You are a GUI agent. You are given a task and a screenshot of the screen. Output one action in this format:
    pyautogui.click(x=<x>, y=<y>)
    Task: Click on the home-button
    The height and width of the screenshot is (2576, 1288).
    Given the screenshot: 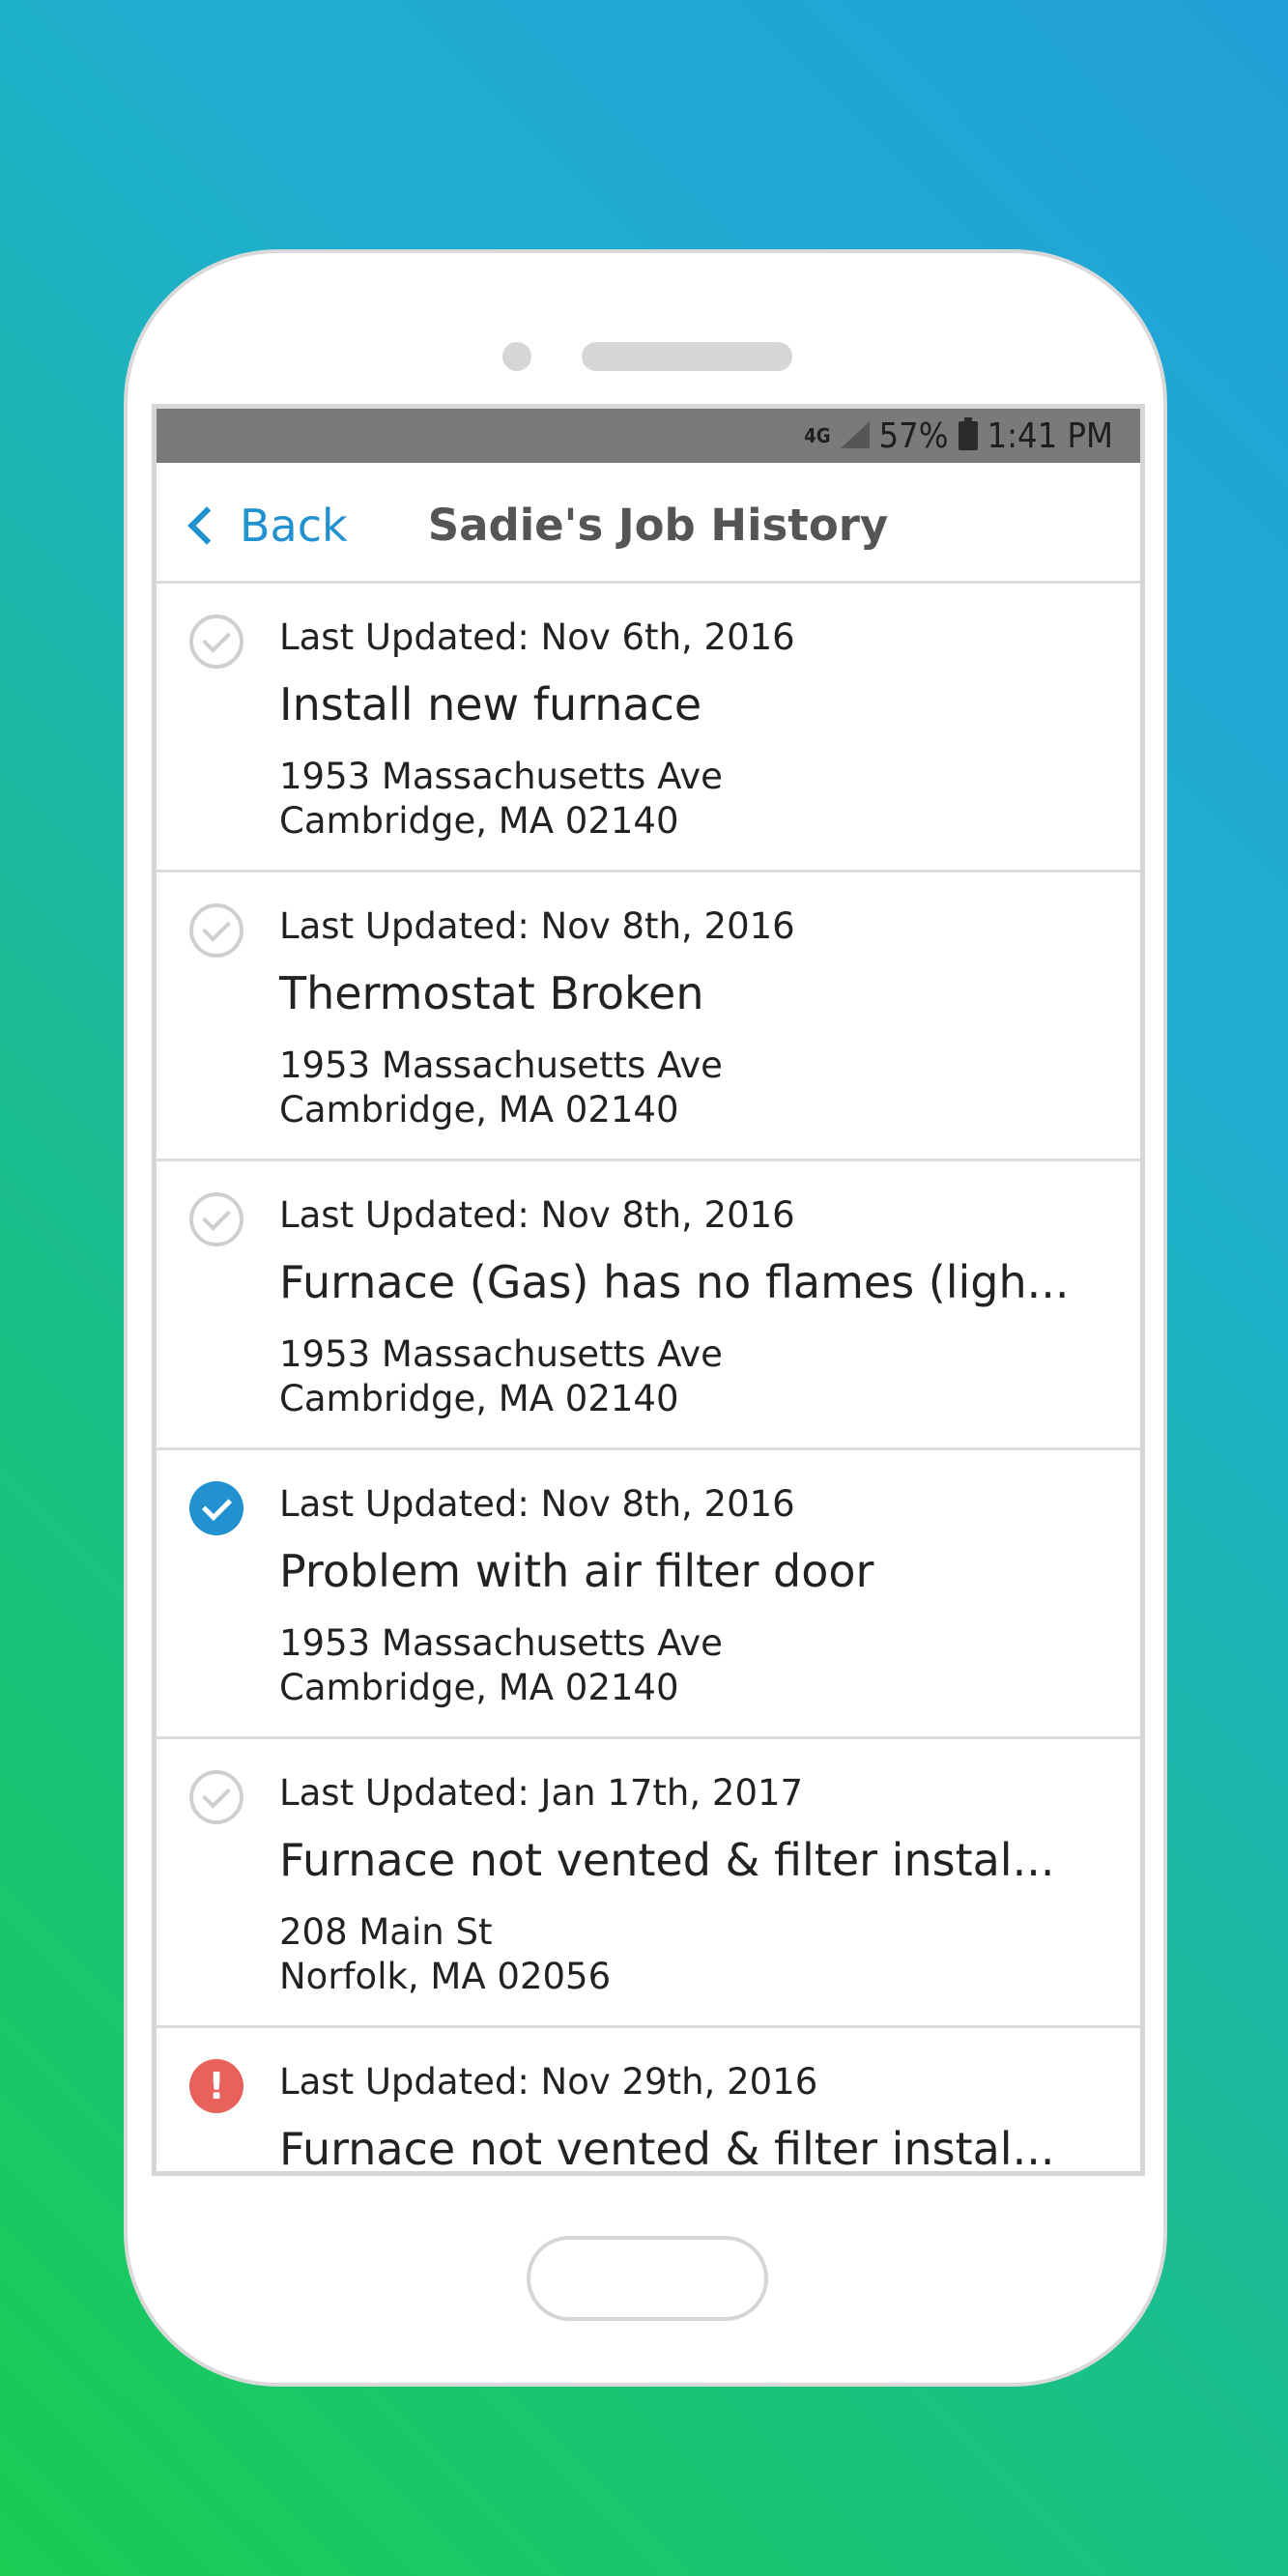 What is the action you would take?
    pyautogui.click(x=648, y=2279)
    